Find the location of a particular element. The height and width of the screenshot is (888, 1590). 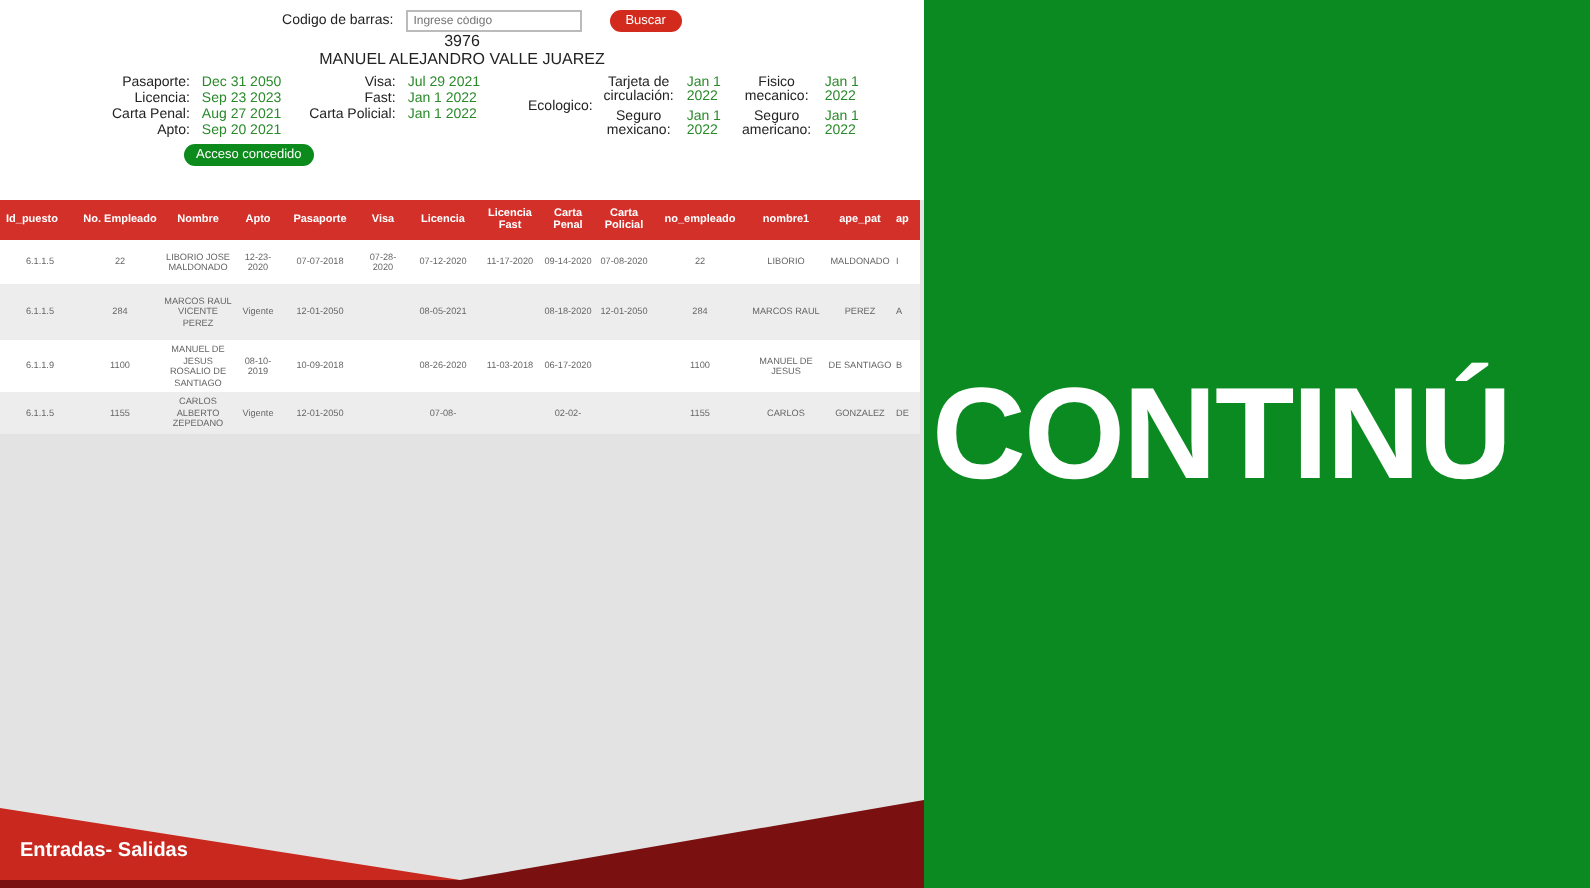

employee-name: MANUEL ALEJANDRO VALLE JUAREZ is located at coordinates (462, 59).